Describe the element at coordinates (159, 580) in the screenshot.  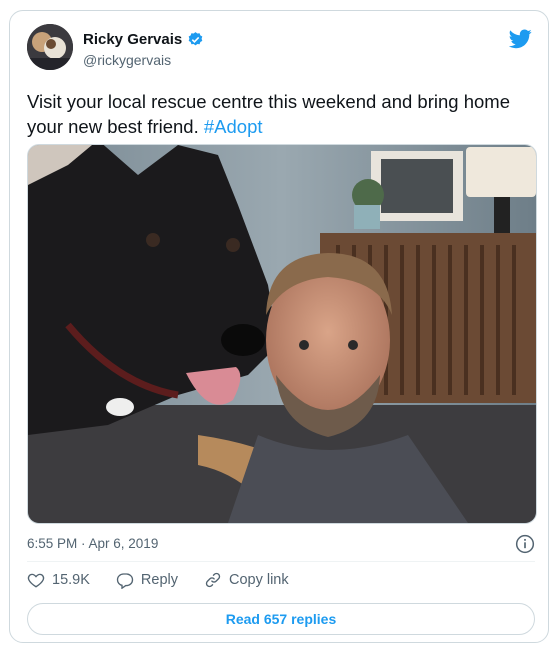
I see `reply-label: Reply` at that location.